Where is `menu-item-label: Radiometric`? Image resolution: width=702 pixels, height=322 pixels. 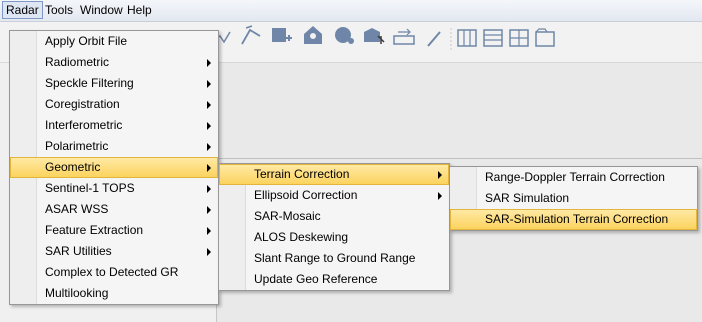 menu-item-label: Radiometric is located at coordinates (77, 62).